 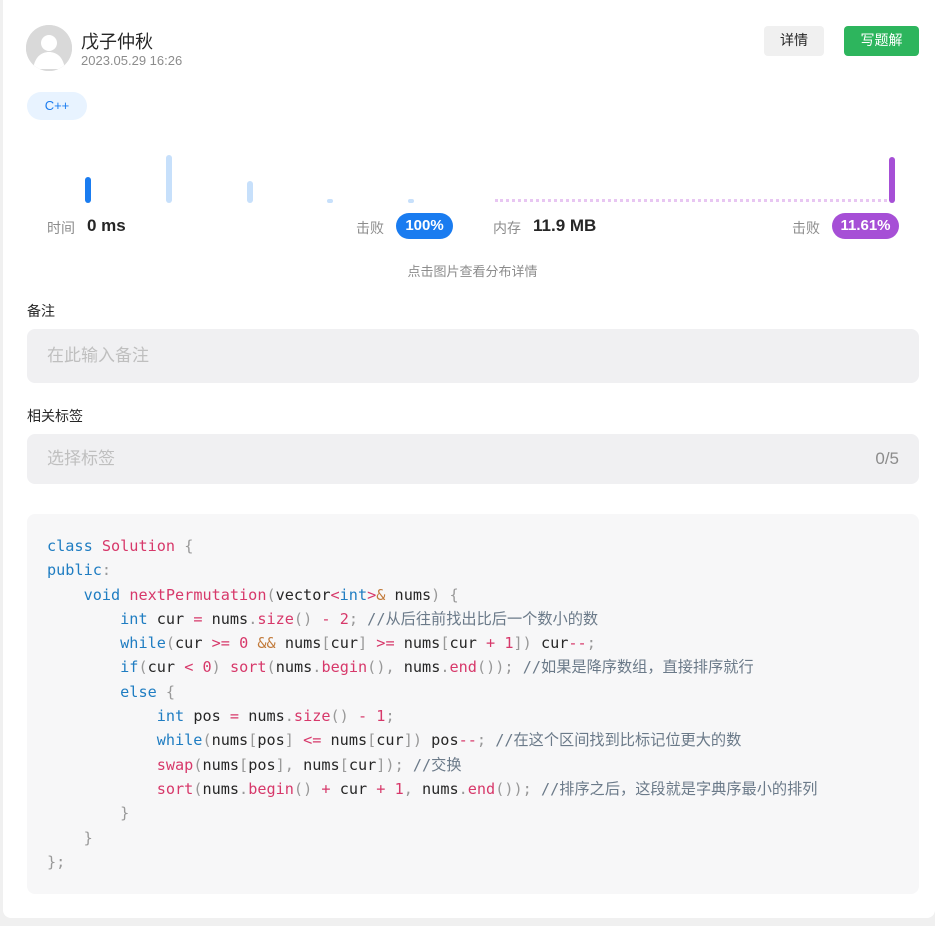 I want to click on submission-date: 2023.05.29 16:26, so click(x=132, y=60).